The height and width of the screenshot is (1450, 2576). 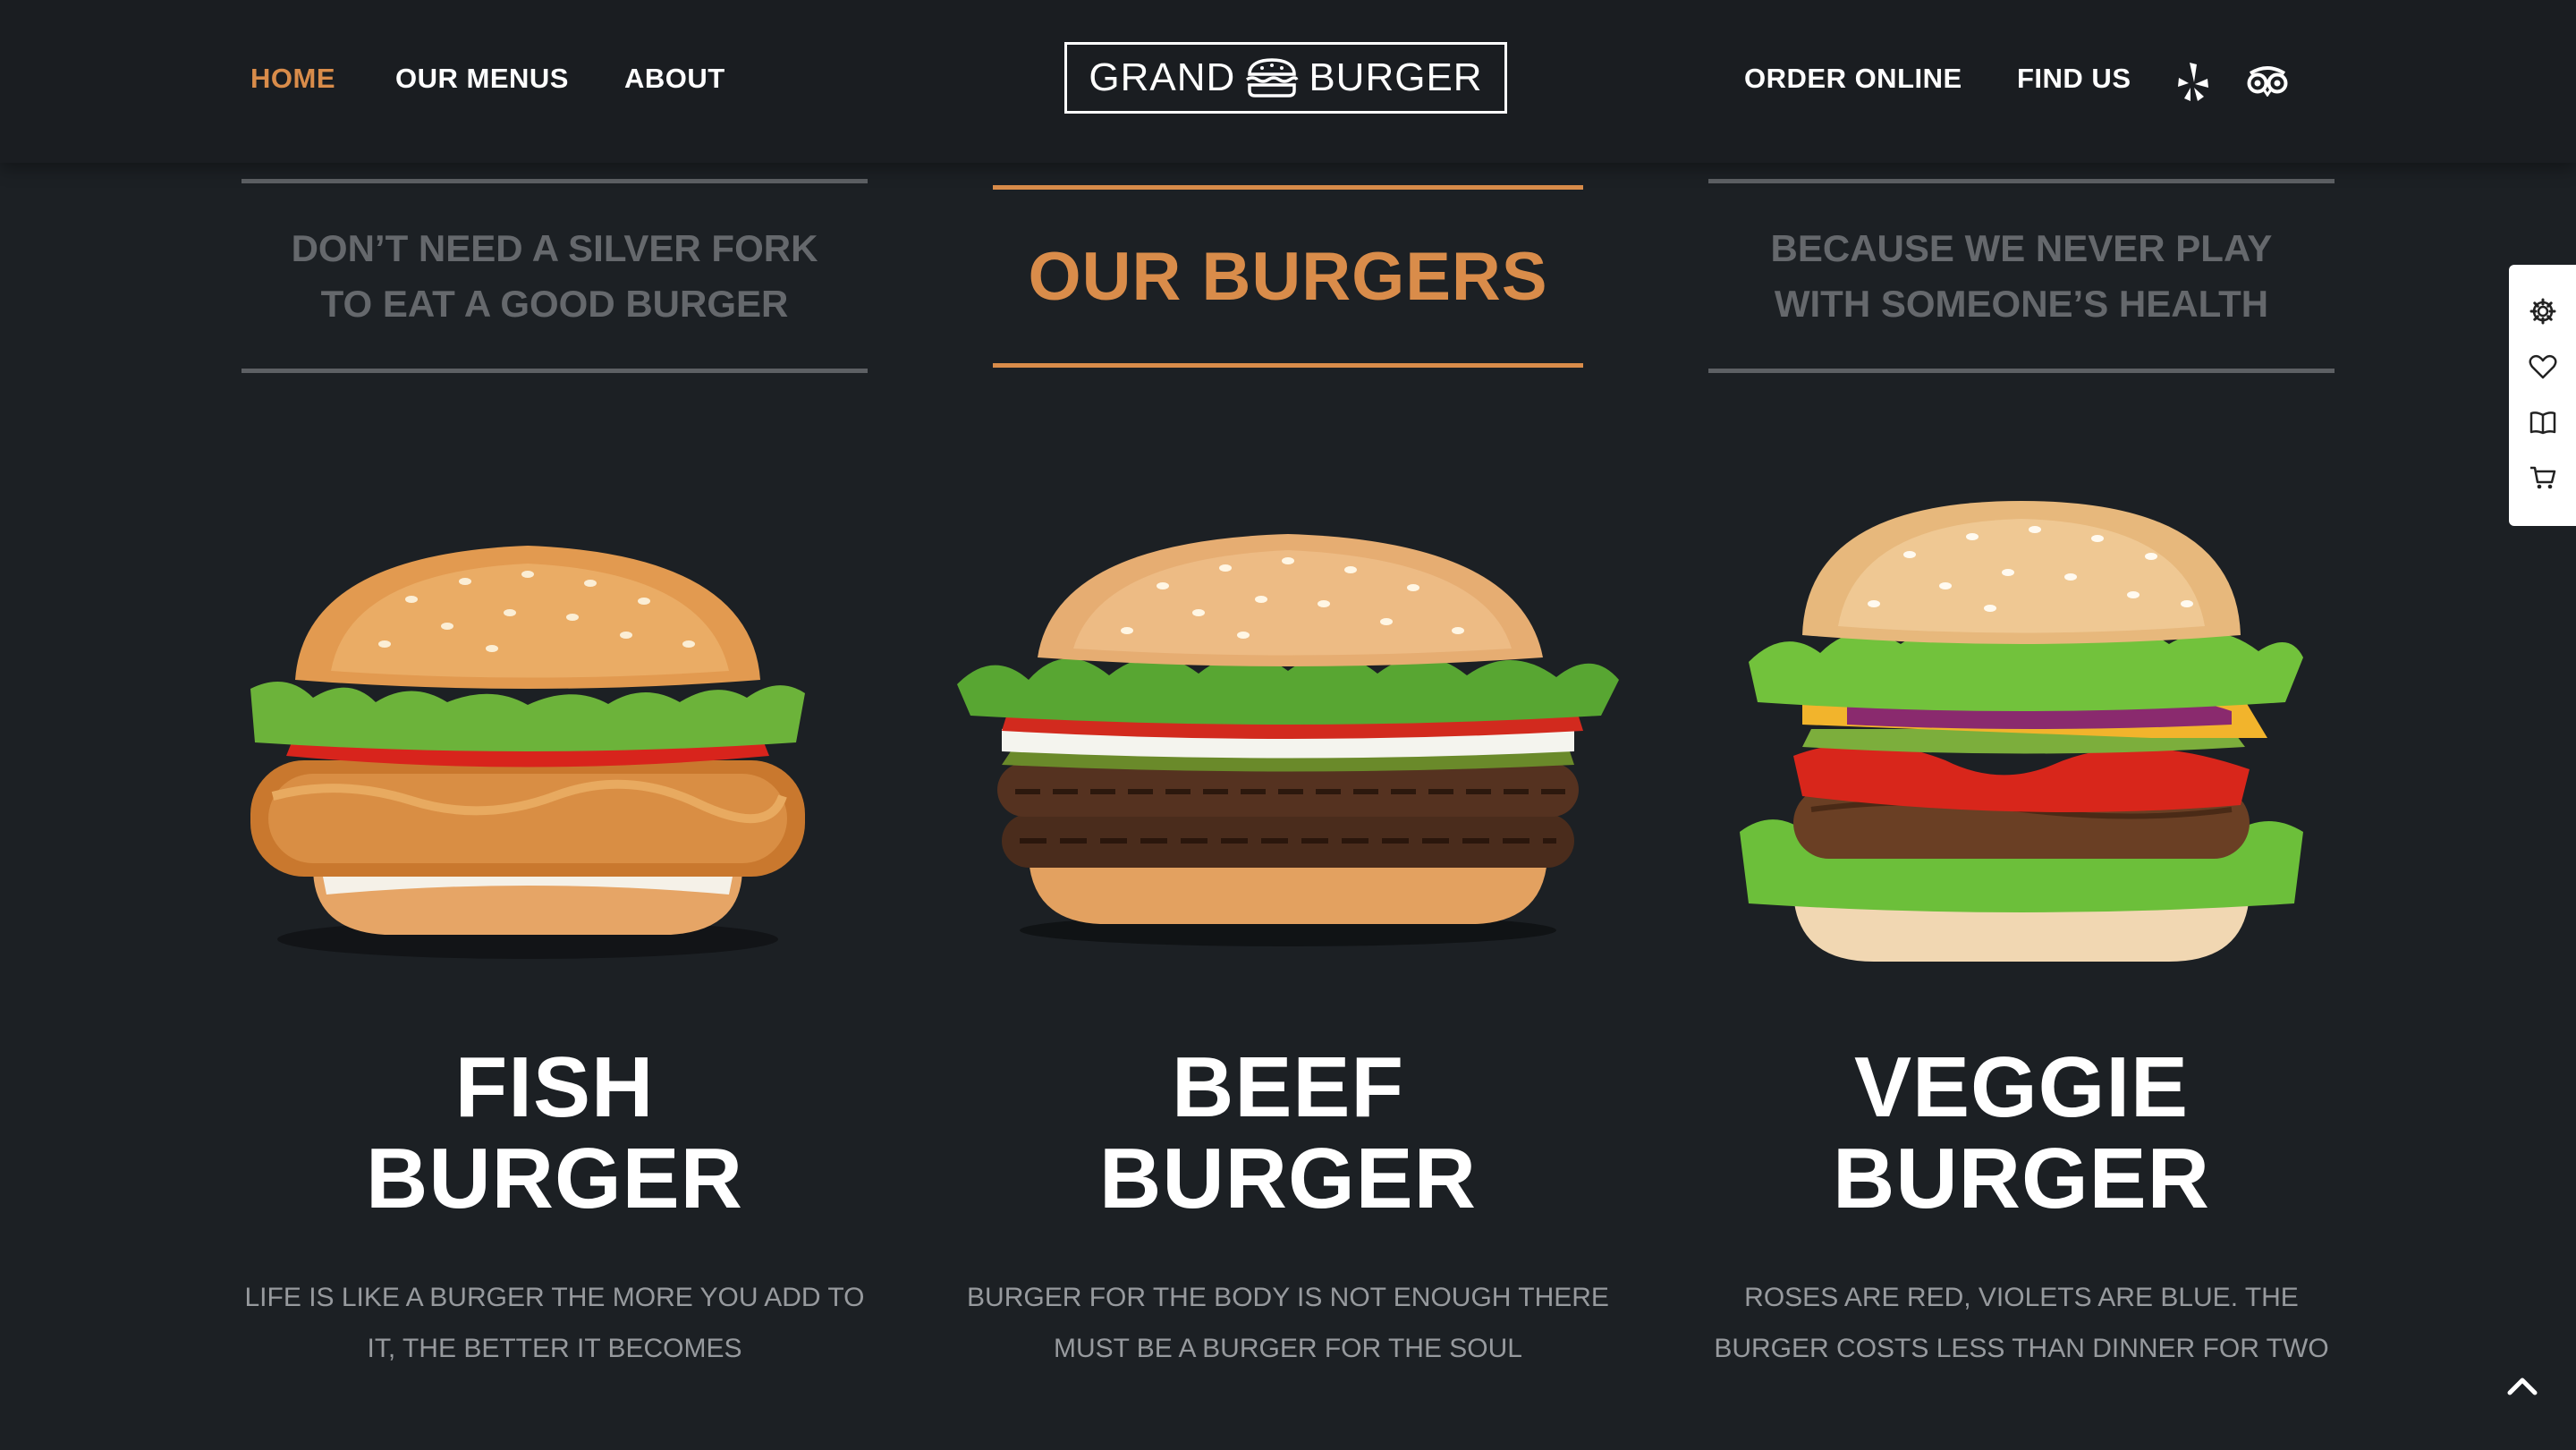 I want to click on nav-our-menus: OUR MENUS, so click(x=482, y=79).